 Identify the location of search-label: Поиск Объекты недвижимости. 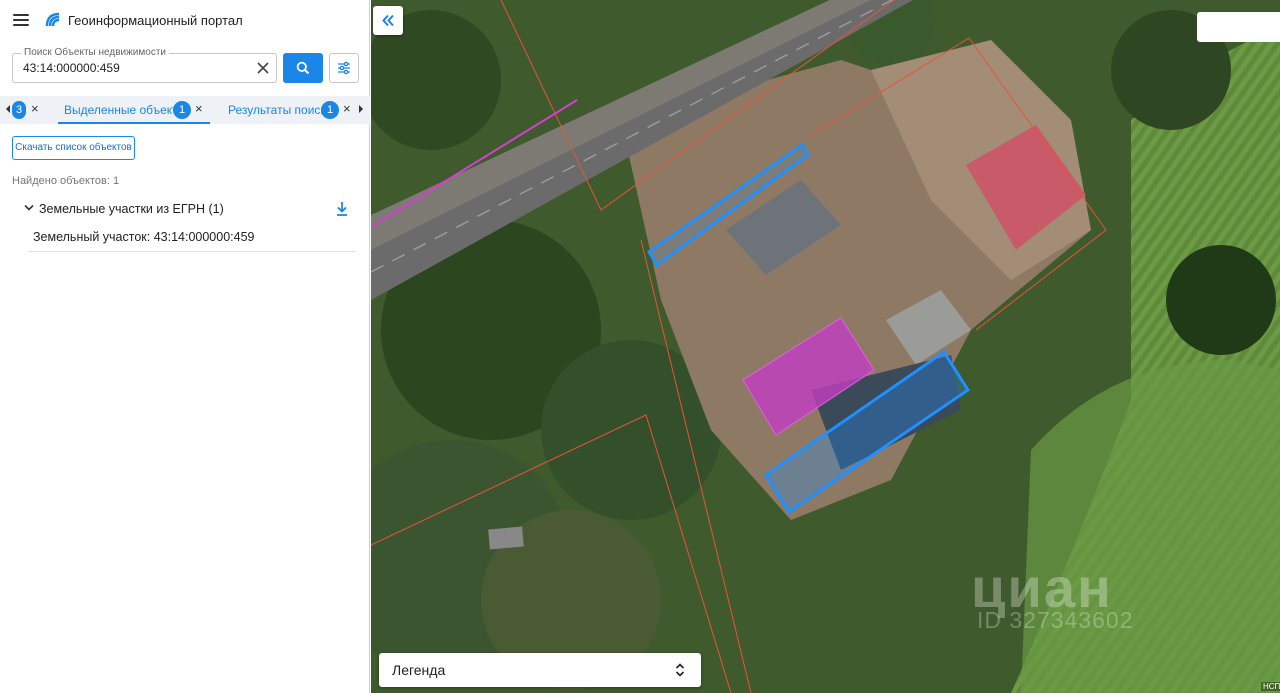
(95, 52).